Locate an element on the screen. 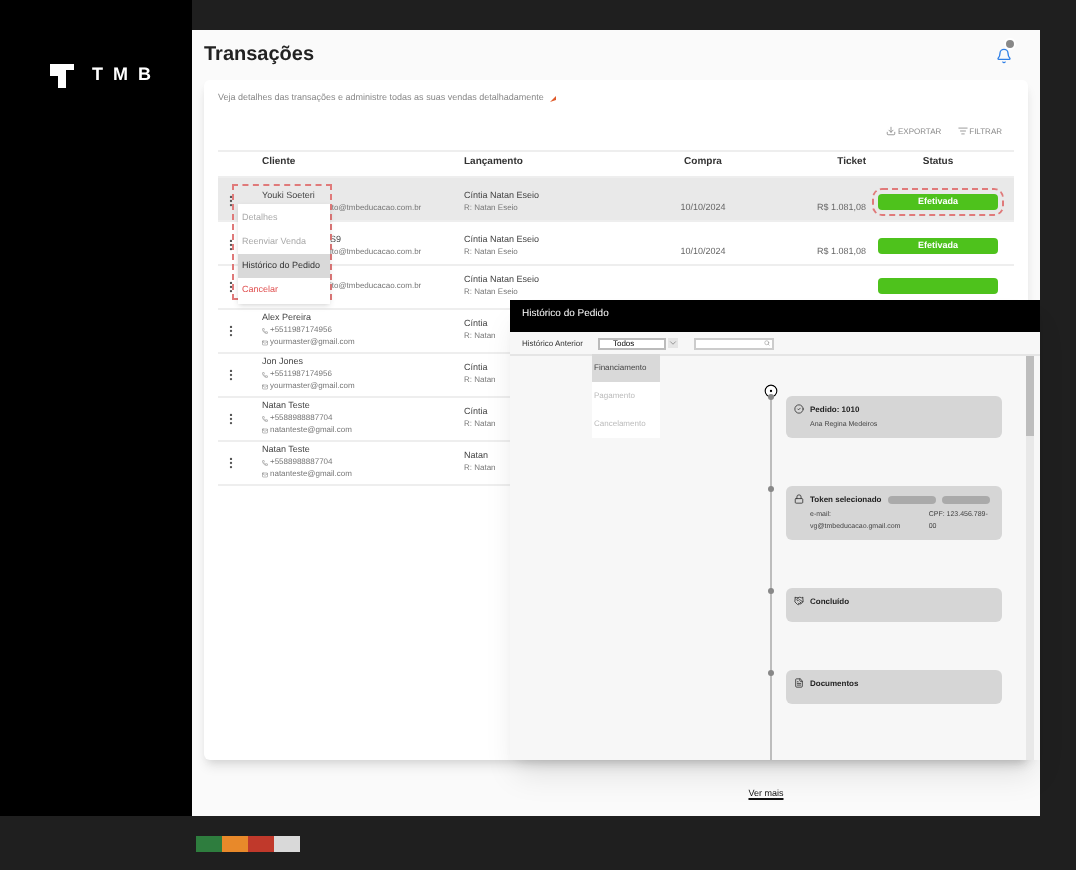  lock-icon is located at coordinates (799, 499).